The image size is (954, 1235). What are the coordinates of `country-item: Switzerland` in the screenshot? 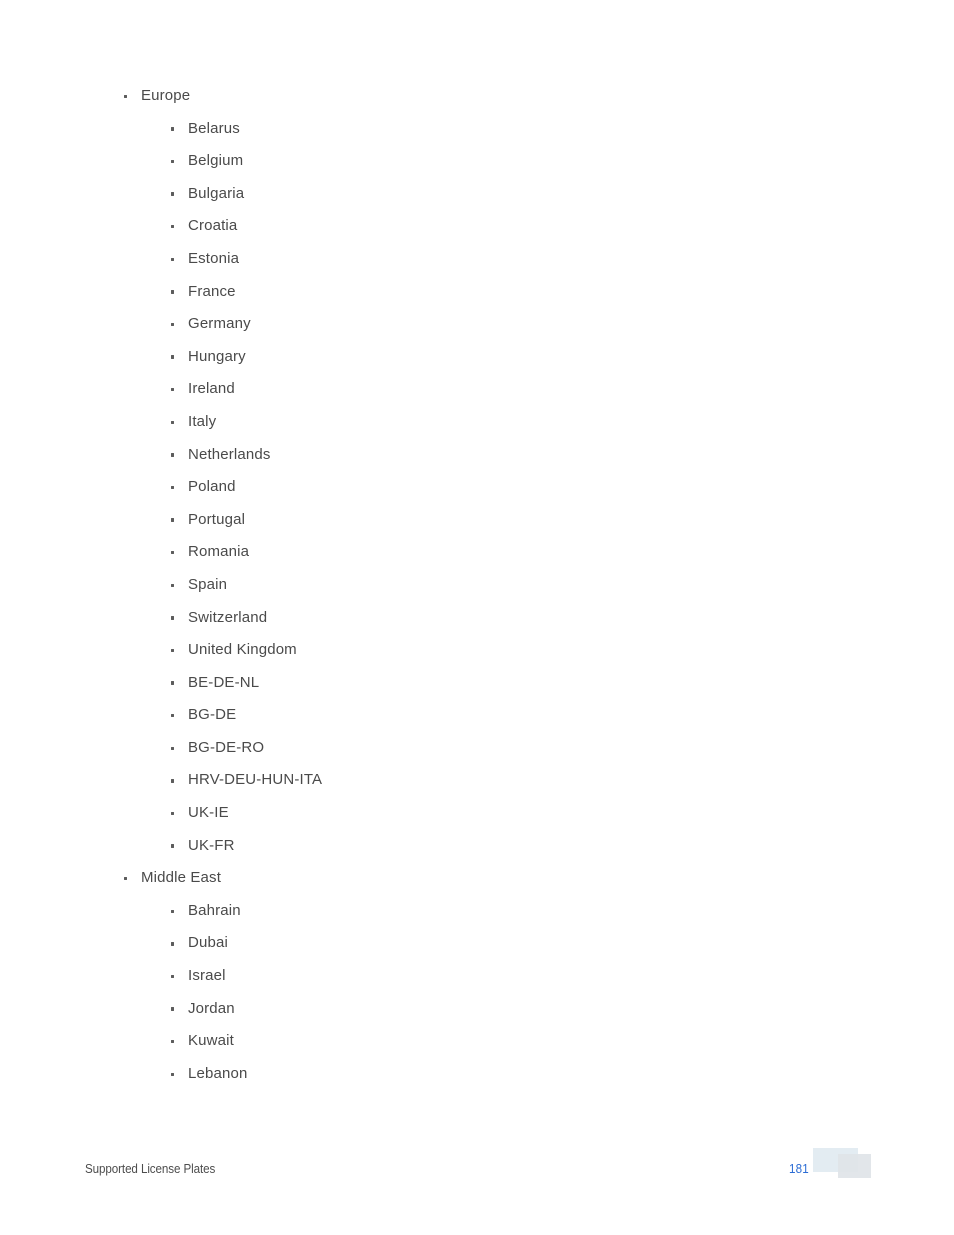 It's located at (477, 618).